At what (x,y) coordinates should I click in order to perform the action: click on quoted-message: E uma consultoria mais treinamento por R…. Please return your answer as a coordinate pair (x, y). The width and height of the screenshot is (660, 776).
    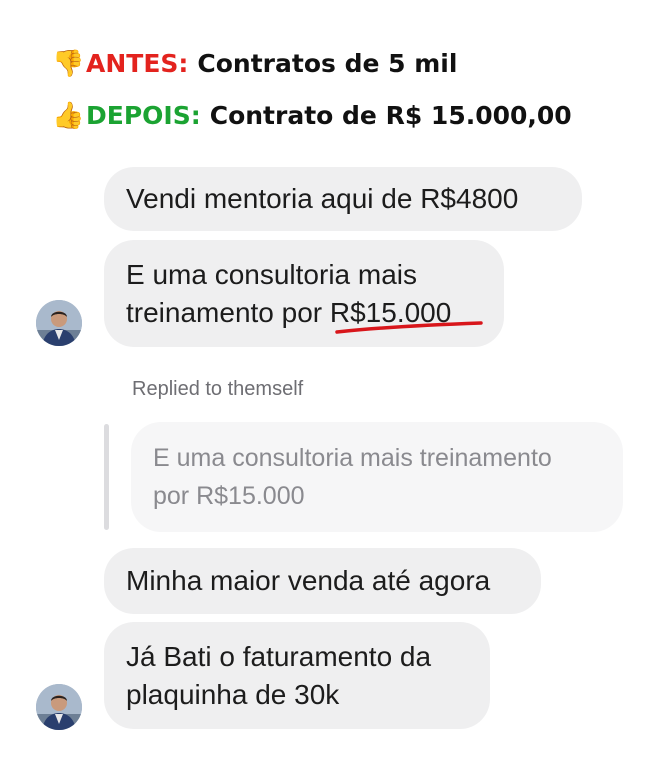
    Looking at the image, I should click on (377, 477).